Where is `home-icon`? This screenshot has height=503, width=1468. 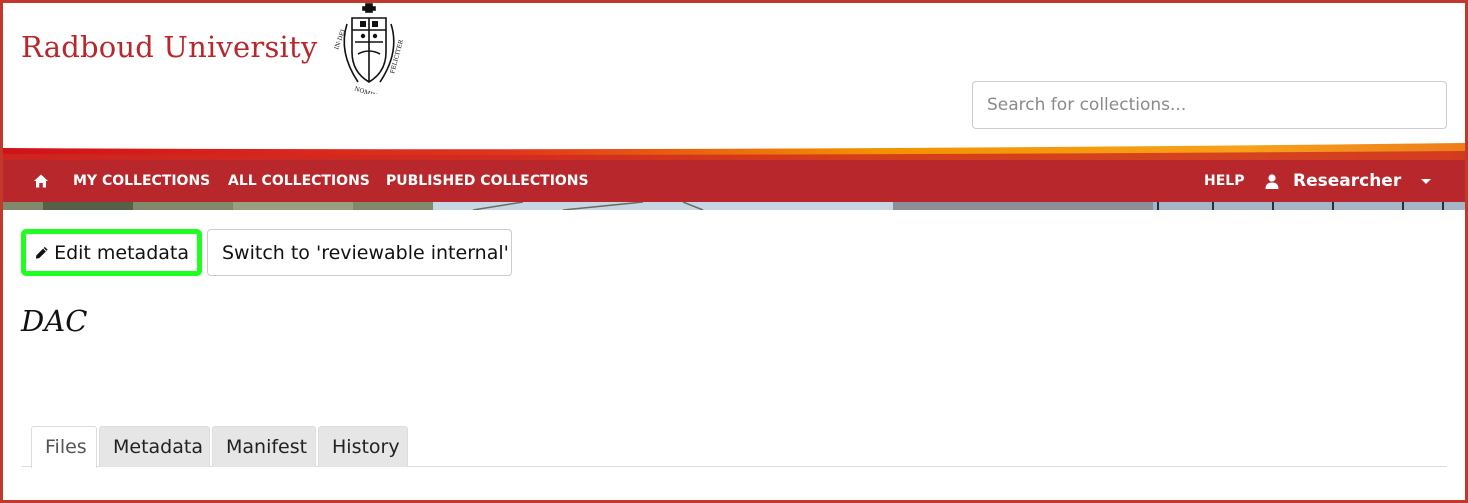
home-icon is located at coordinates (41, 181).